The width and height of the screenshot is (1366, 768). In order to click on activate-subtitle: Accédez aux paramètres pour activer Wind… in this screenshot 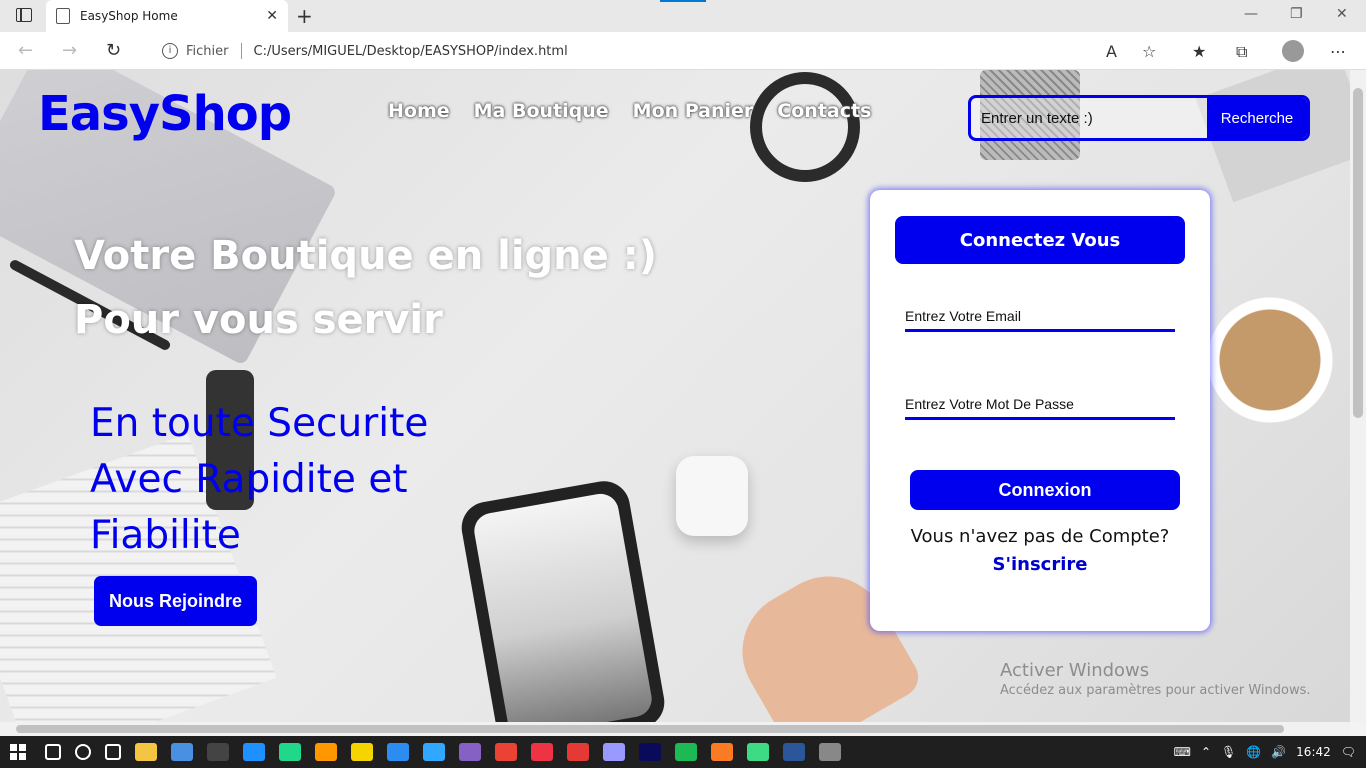, I will do `click(1155, 690)`.